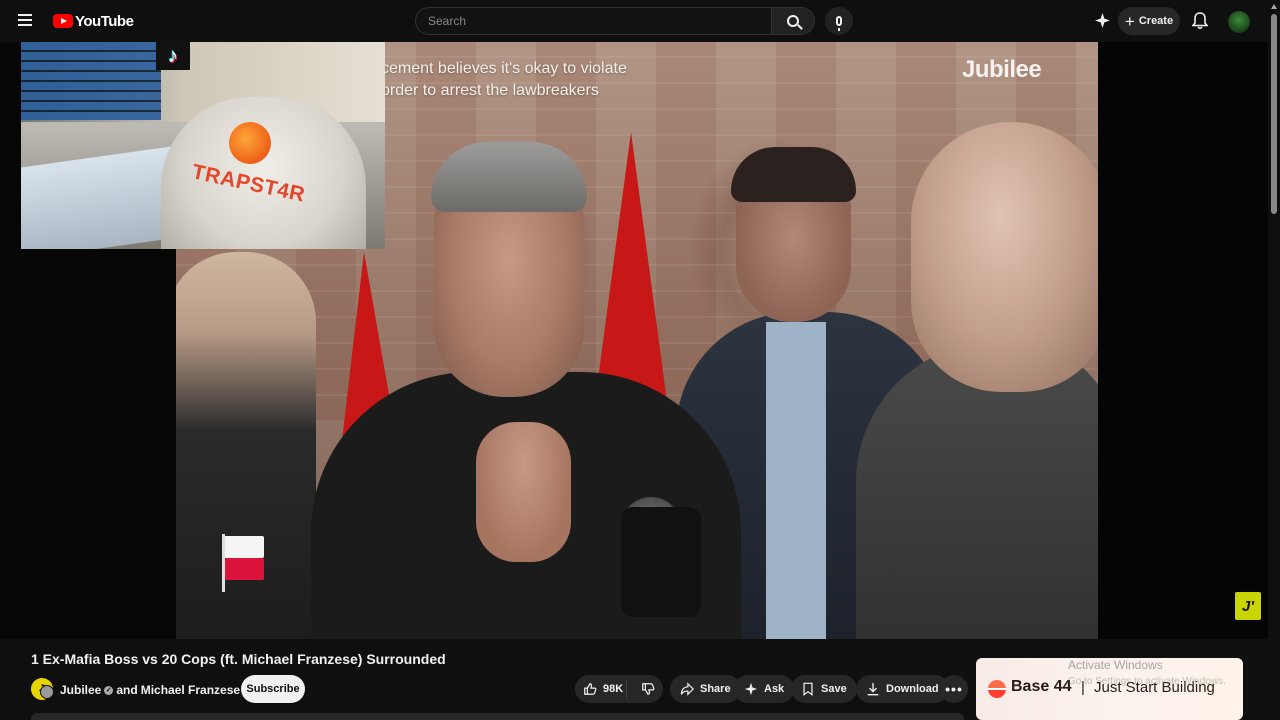 This screenshot has width=1280, height=720. Describe the element at coordinates (63, 21) in the screenshot. I see `youtube-play-icon` at that location.